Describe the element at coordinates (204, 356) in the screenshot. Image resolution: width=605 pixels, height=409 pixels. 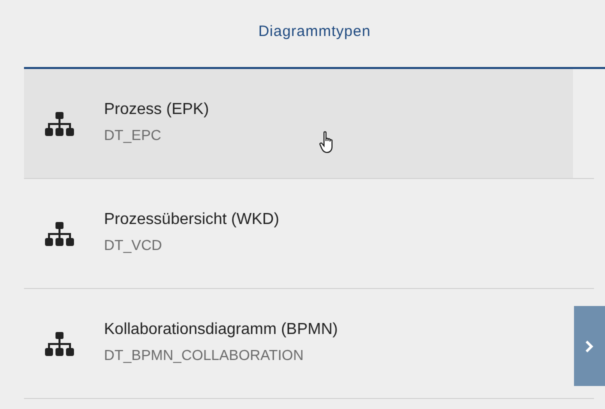
I see `item-code: DT_BPMN_COLLABORATION` at that location.